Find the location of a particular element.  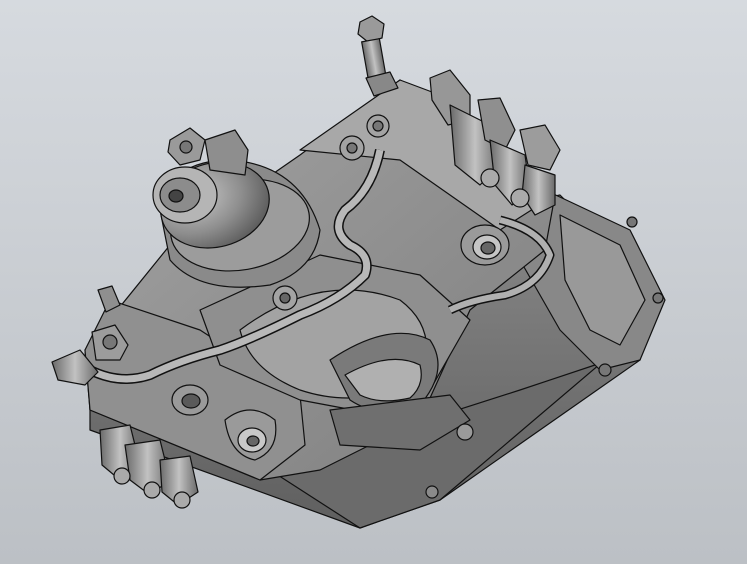

port-right is located at coordinates (485, 245).